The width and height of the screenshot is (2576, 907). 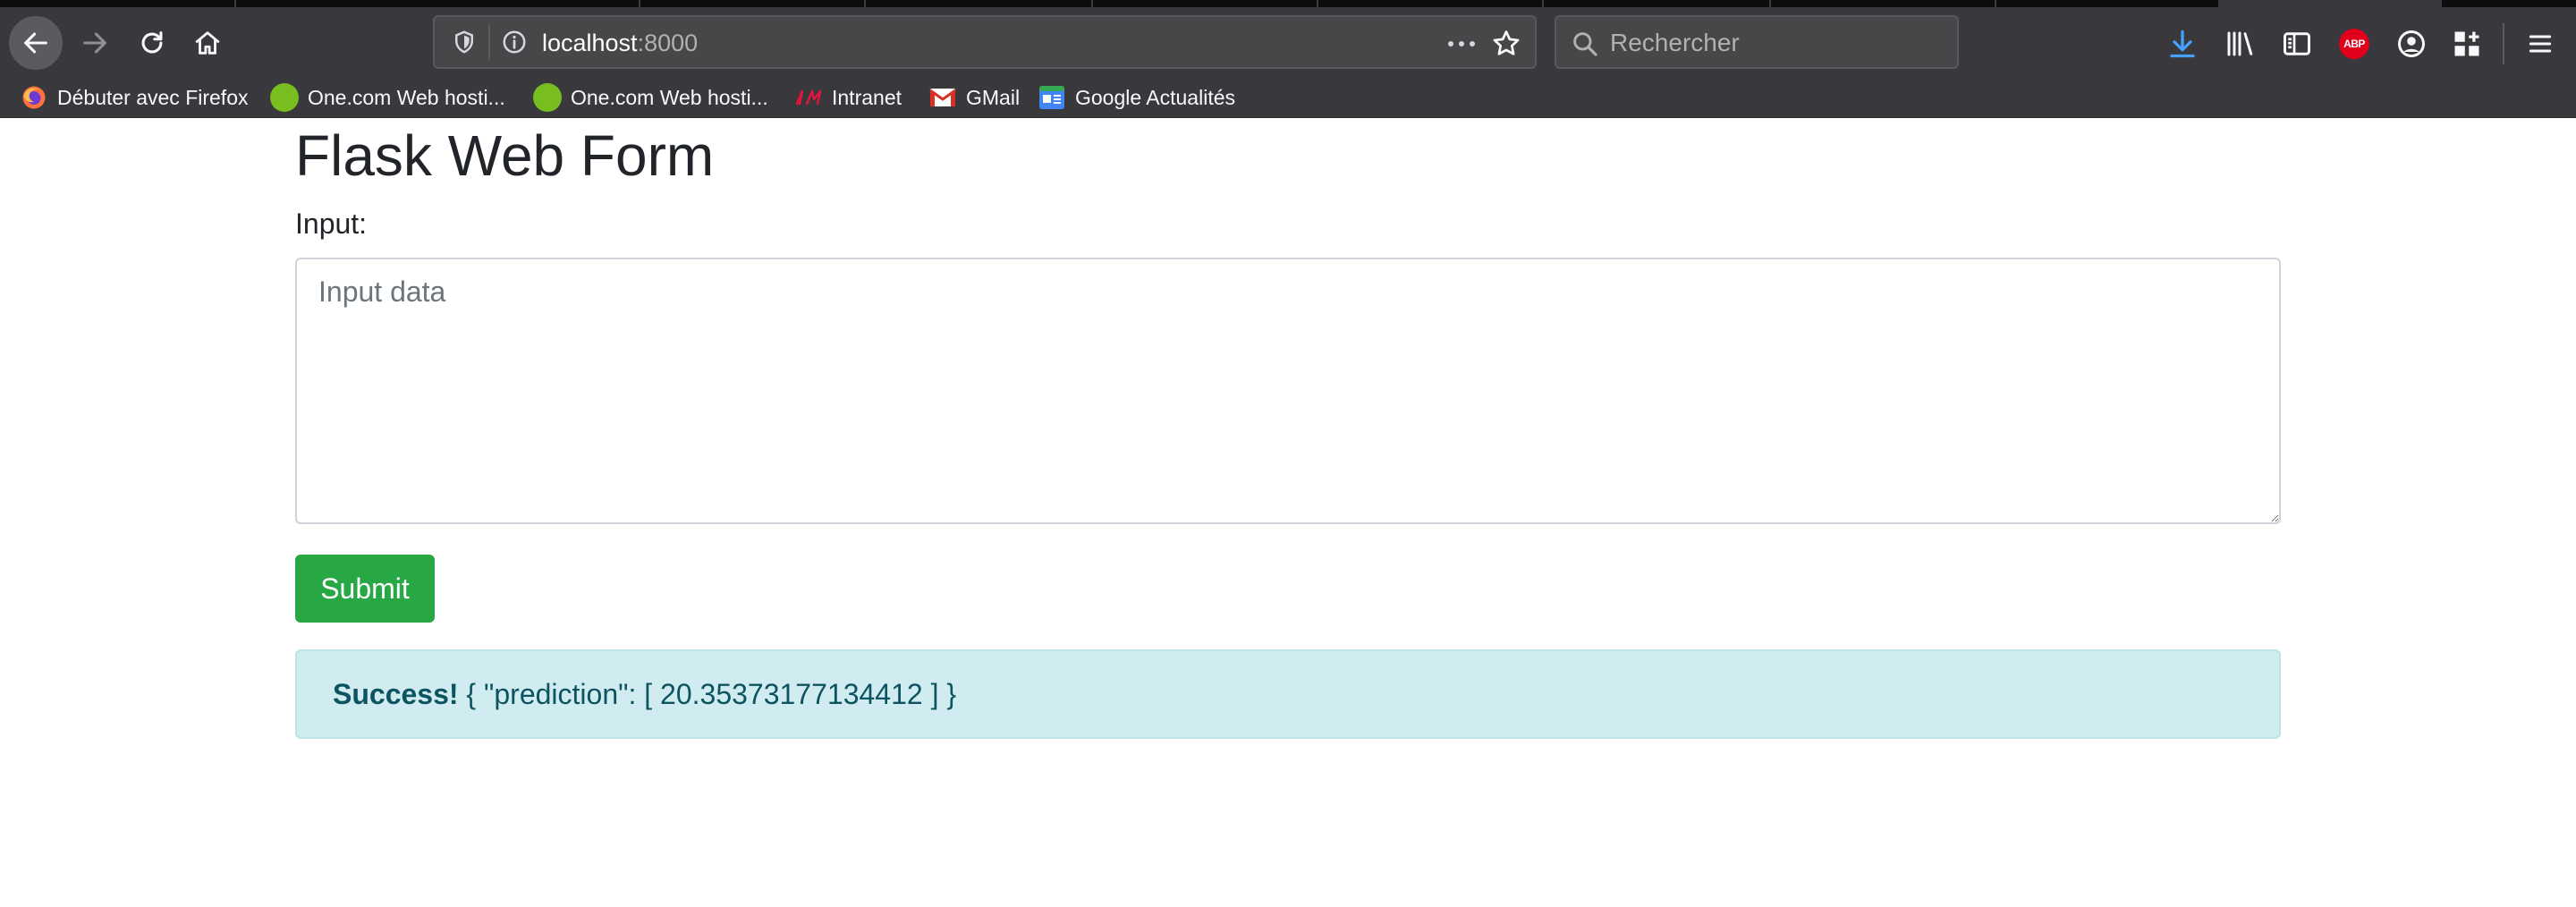 I want to click on adblock-plus-button: ABP, so click(x=2354, y=44).